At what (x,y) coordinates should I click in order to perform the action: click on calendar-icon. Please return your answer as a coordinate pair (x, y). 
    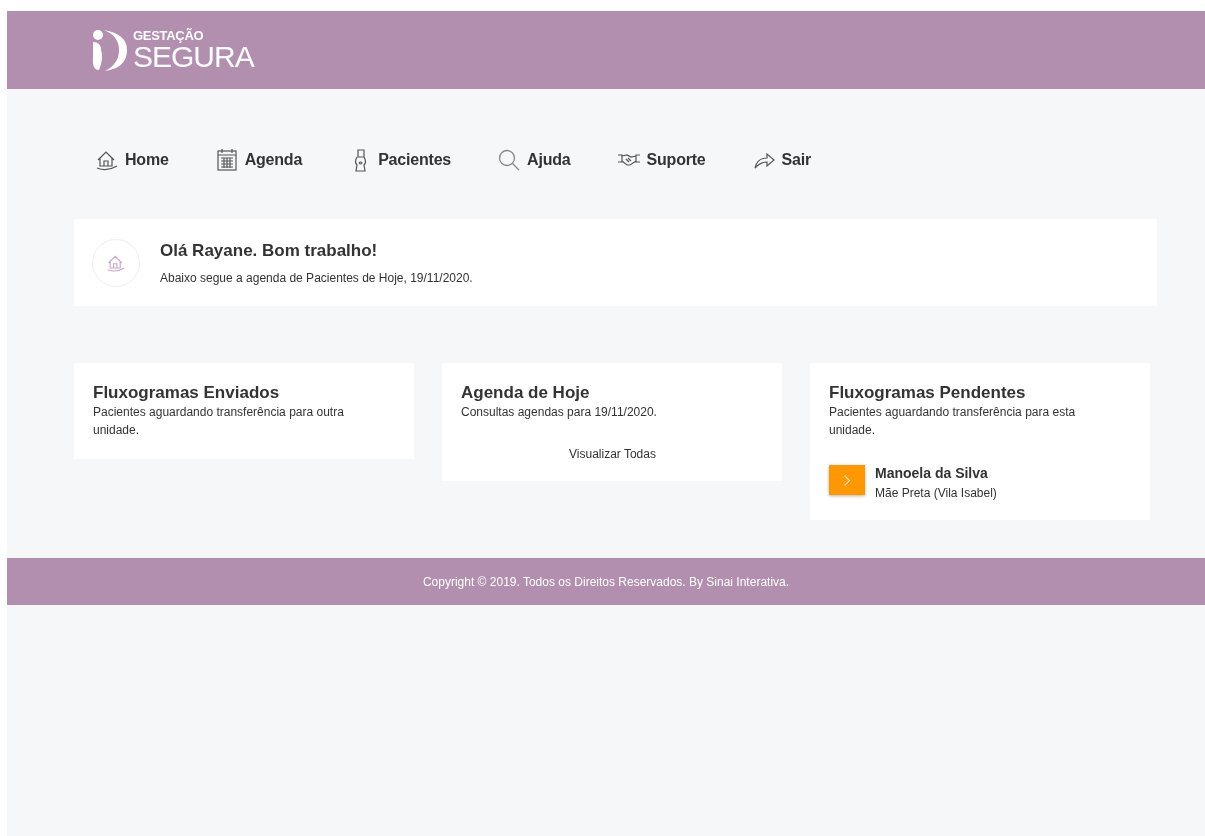
    Looking at the image, I should click on (226, 160).